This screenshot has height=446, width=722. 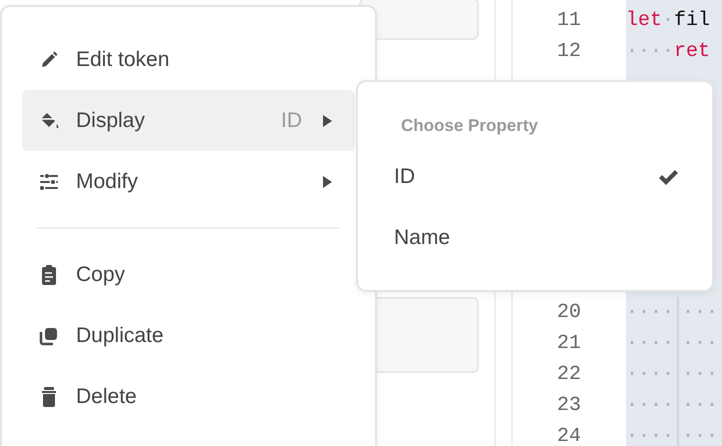 What do you see at coordinates (49, 120) in the screenshot?
I see `paint-bucket-icon` at bounding box center [49, 120].